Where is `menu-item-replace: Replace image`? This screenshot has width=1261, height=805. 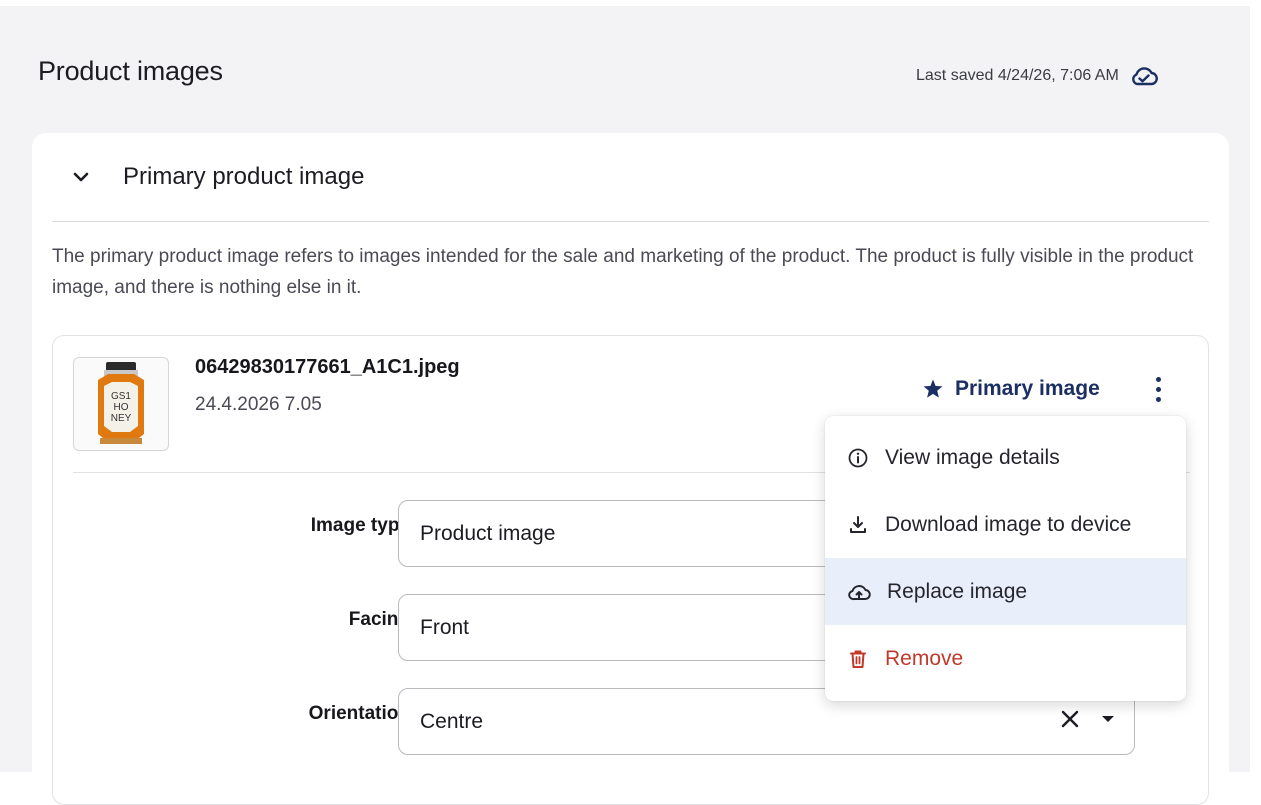
menu-item-replace: Replace image is located at coordinates (1005, 591).